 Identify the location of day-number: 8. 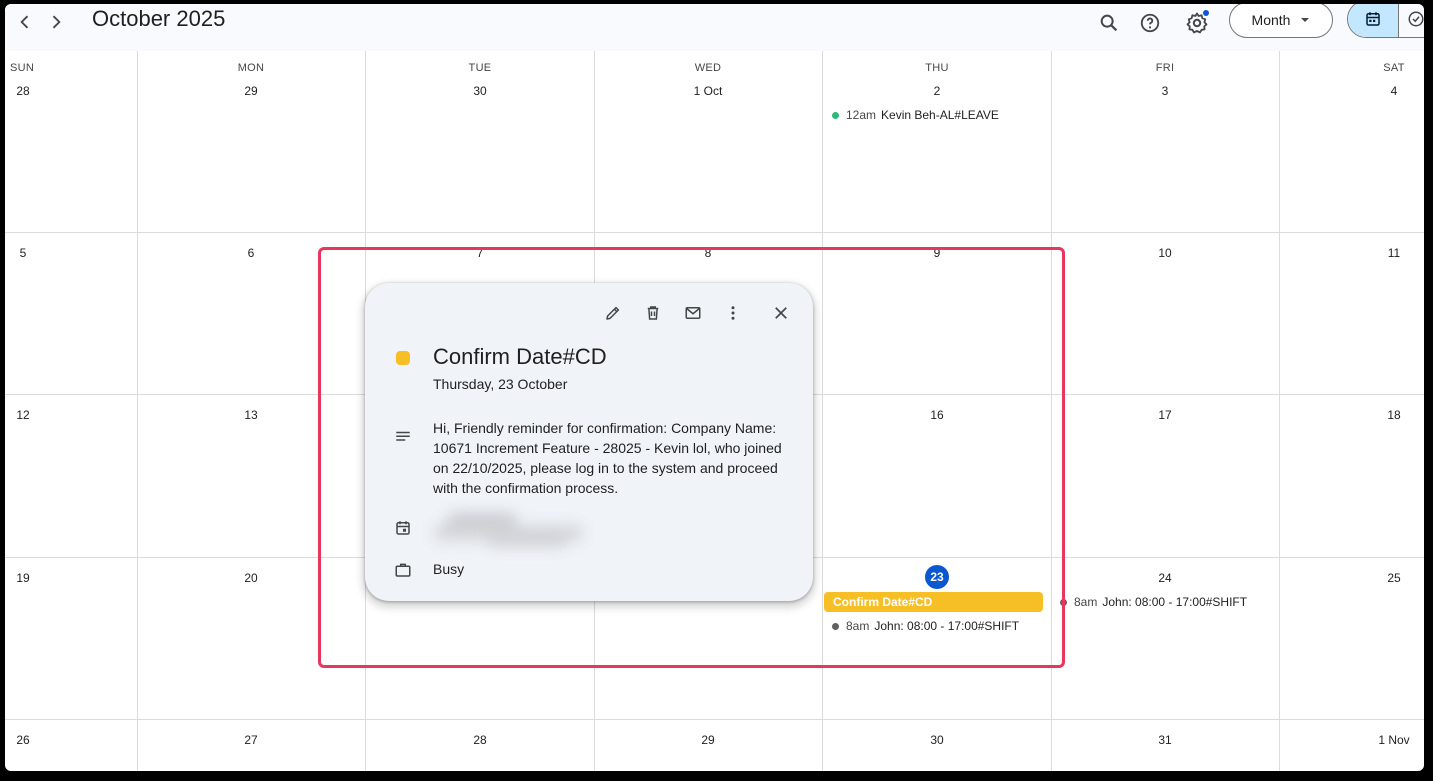
(708, 253).